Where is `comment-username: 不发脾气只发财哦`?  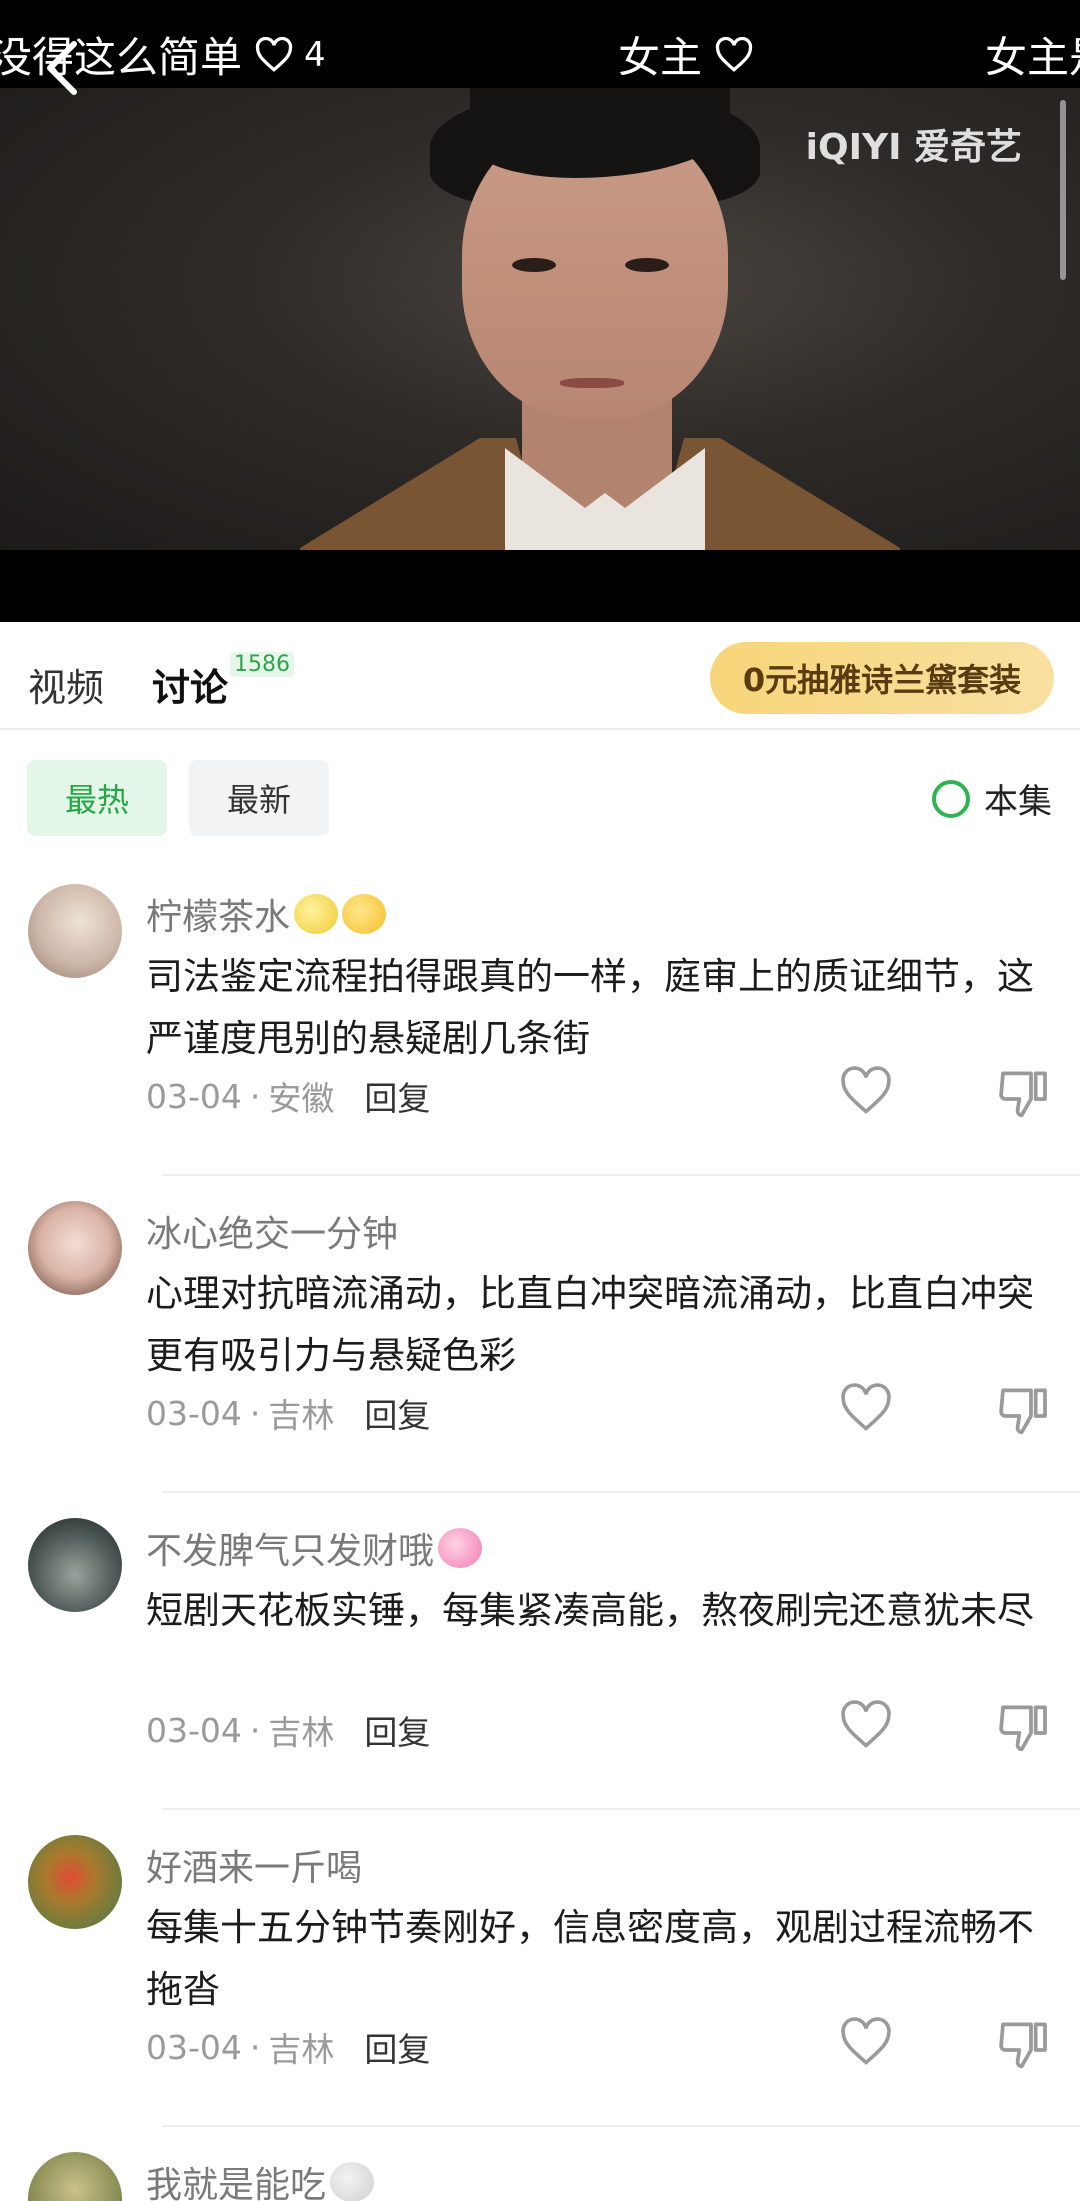
comment-username: 不发脾气只发财哦 is located at coordinates (314, 1548).